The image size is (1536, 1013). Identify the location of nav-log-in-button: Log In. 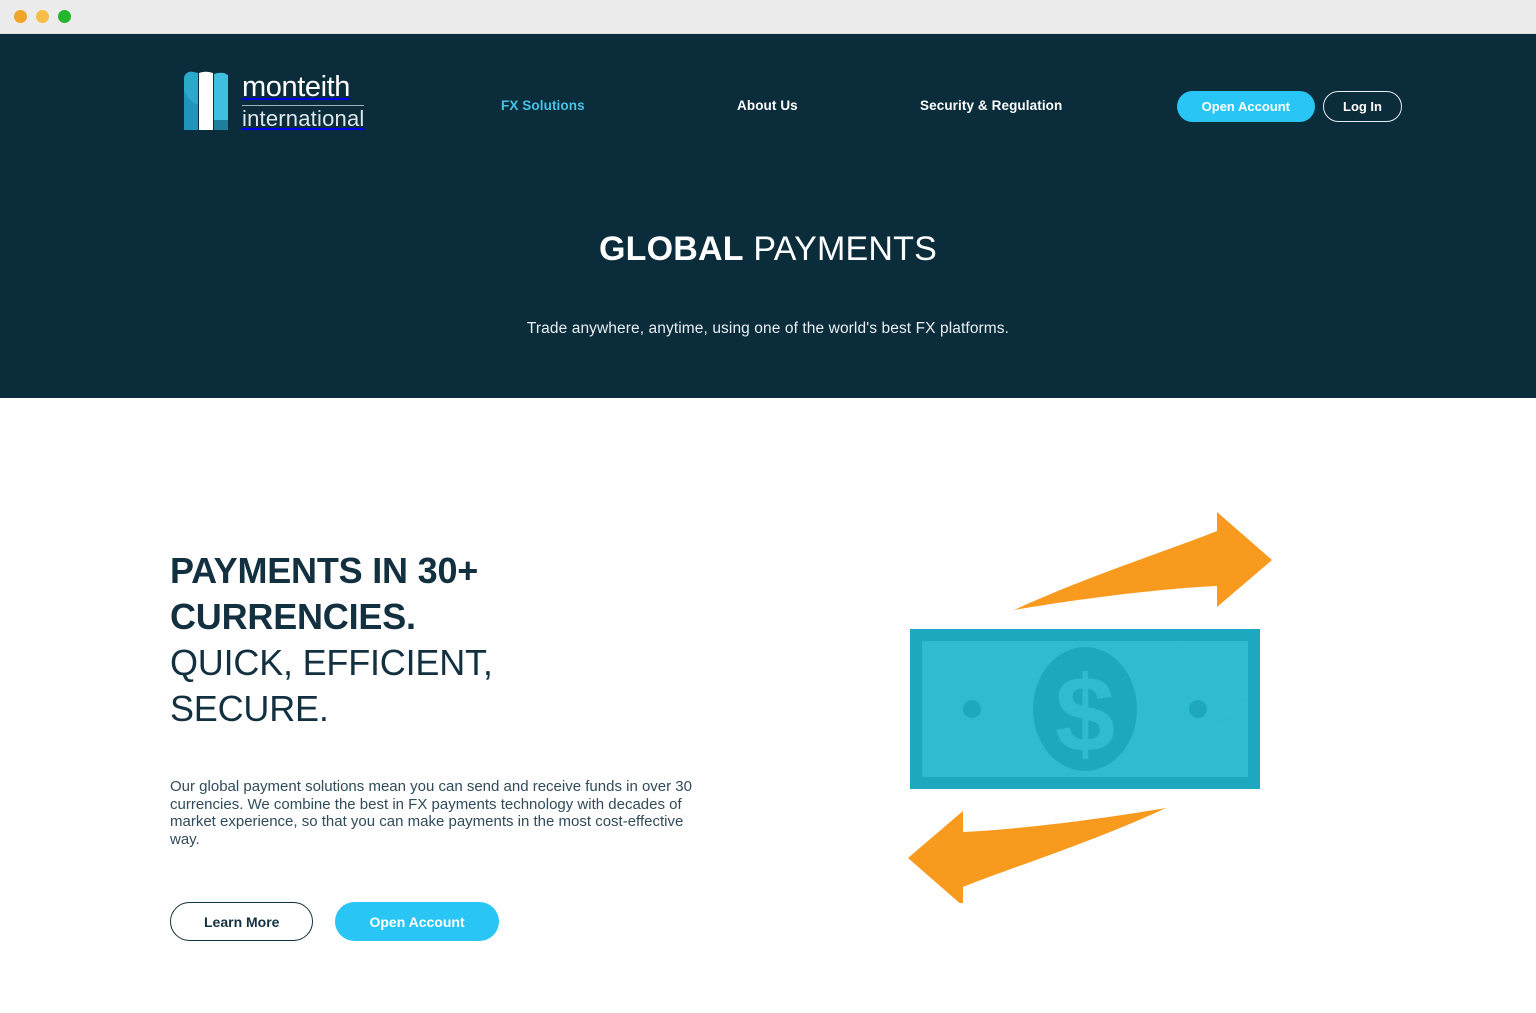
(1362, 106).